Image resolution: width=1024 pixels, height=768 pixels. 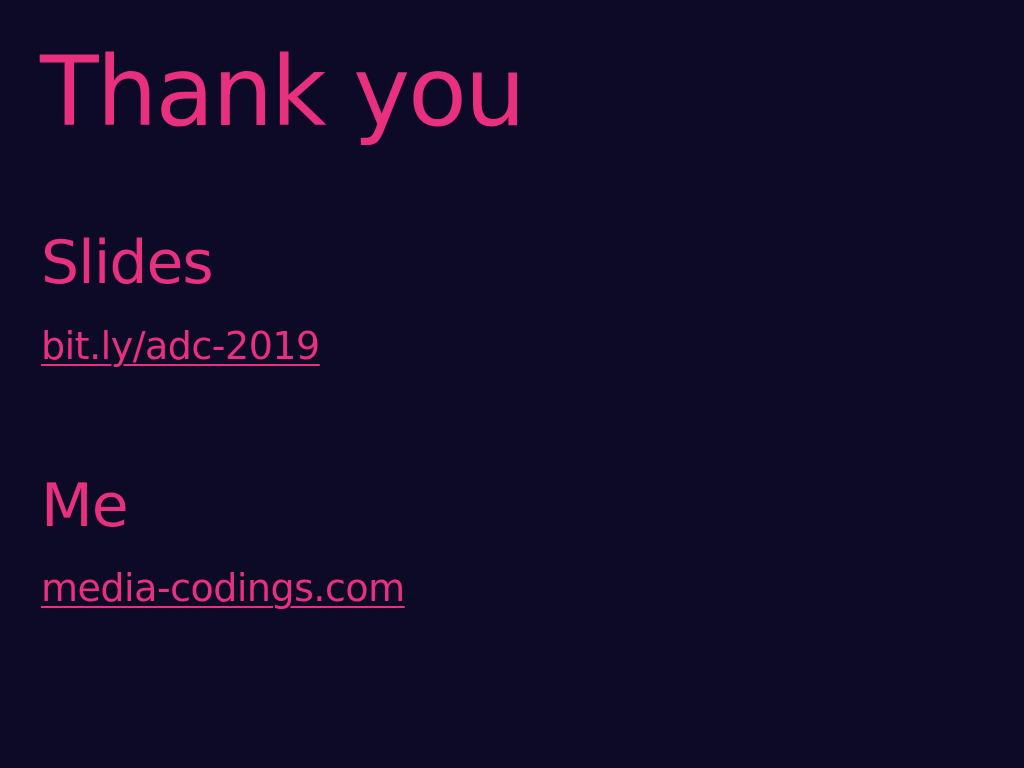 What do you see at coordinates (85, 506) in the screenshot?
I see `me-heading: Me` at bounding box center [85, 506].